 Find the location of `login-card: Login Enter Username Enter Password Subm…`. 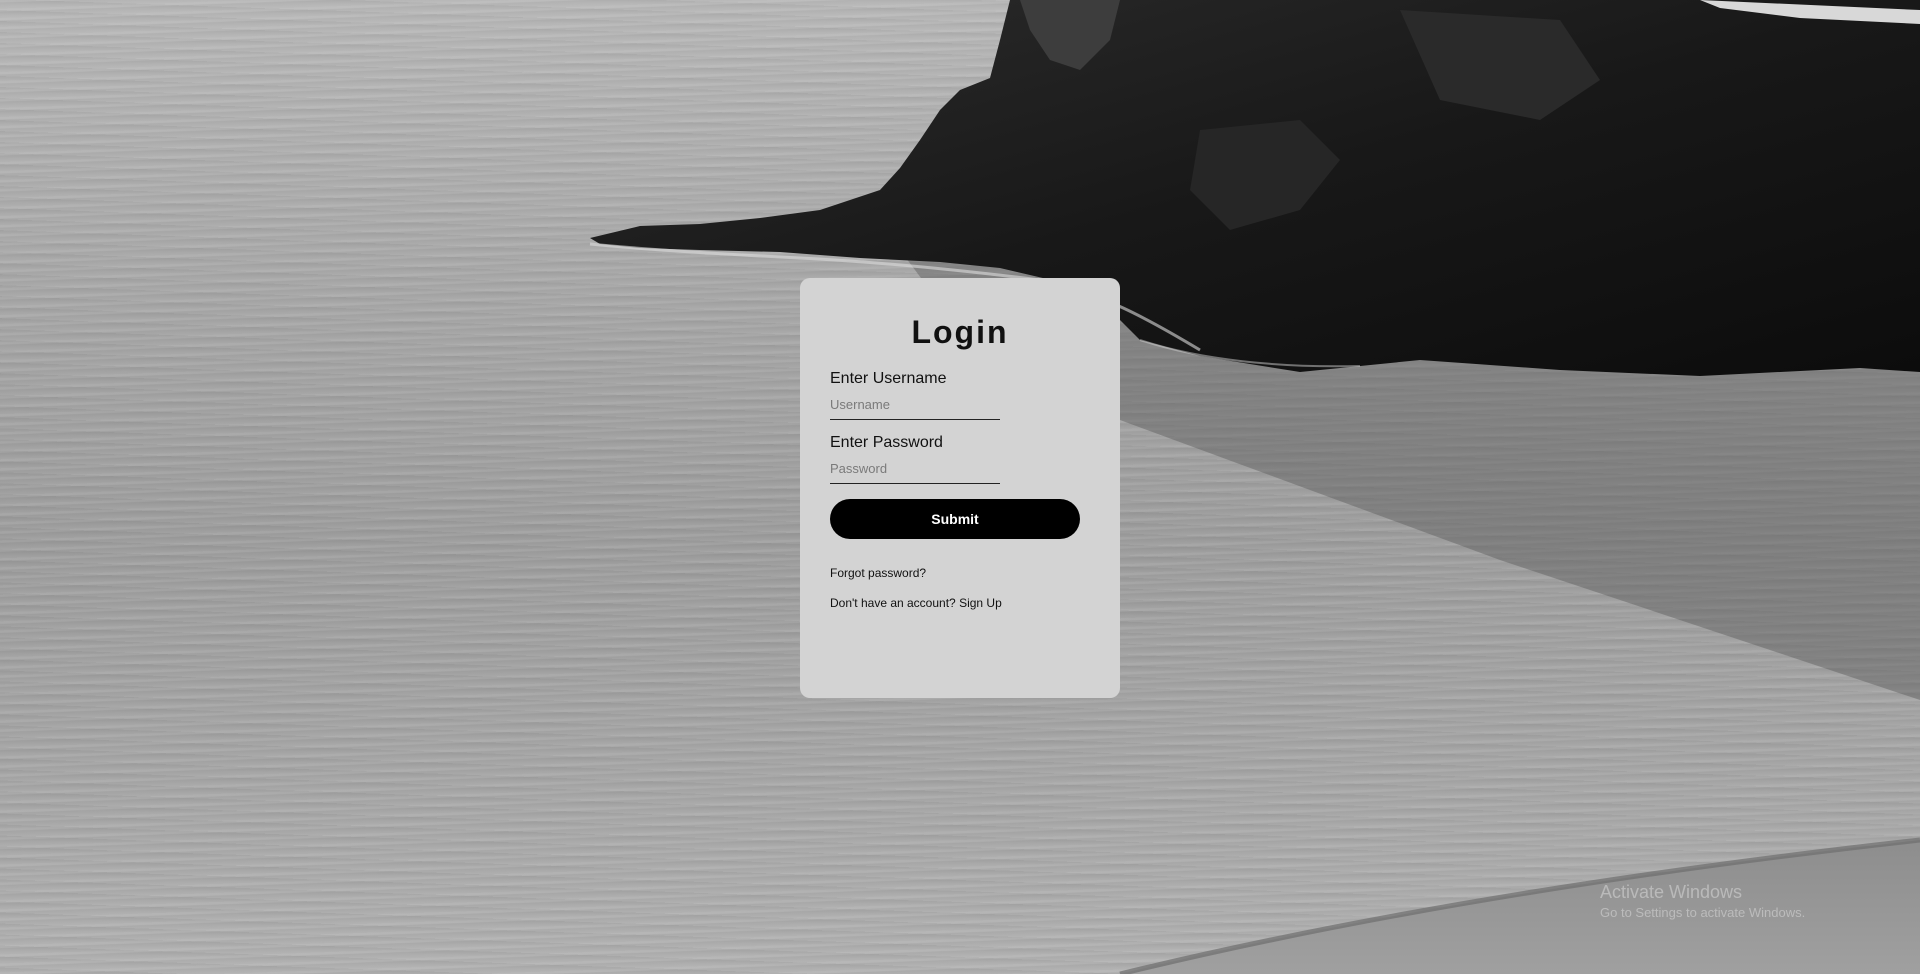

login-card: Login Enter Username Enter Password Subm… is located at coordinates (960, 488).